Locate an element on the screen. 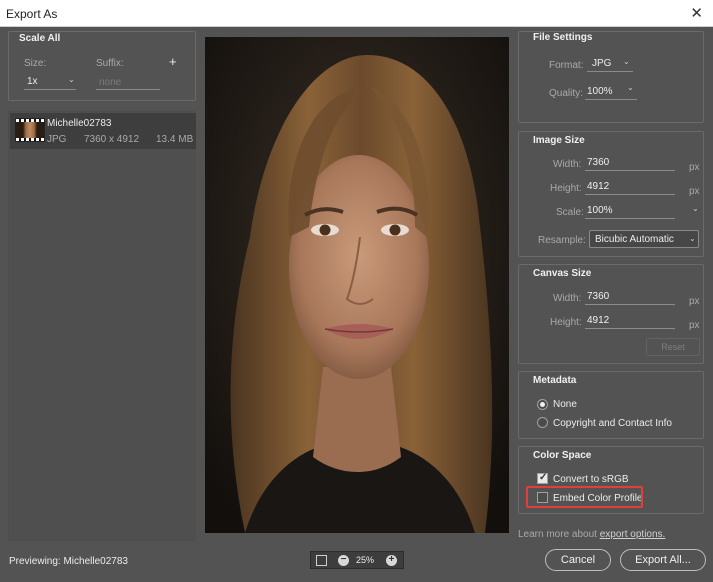 The width and height of the screenshot is (713, 582). suffix-input: none is located at coordinates (128, 82).